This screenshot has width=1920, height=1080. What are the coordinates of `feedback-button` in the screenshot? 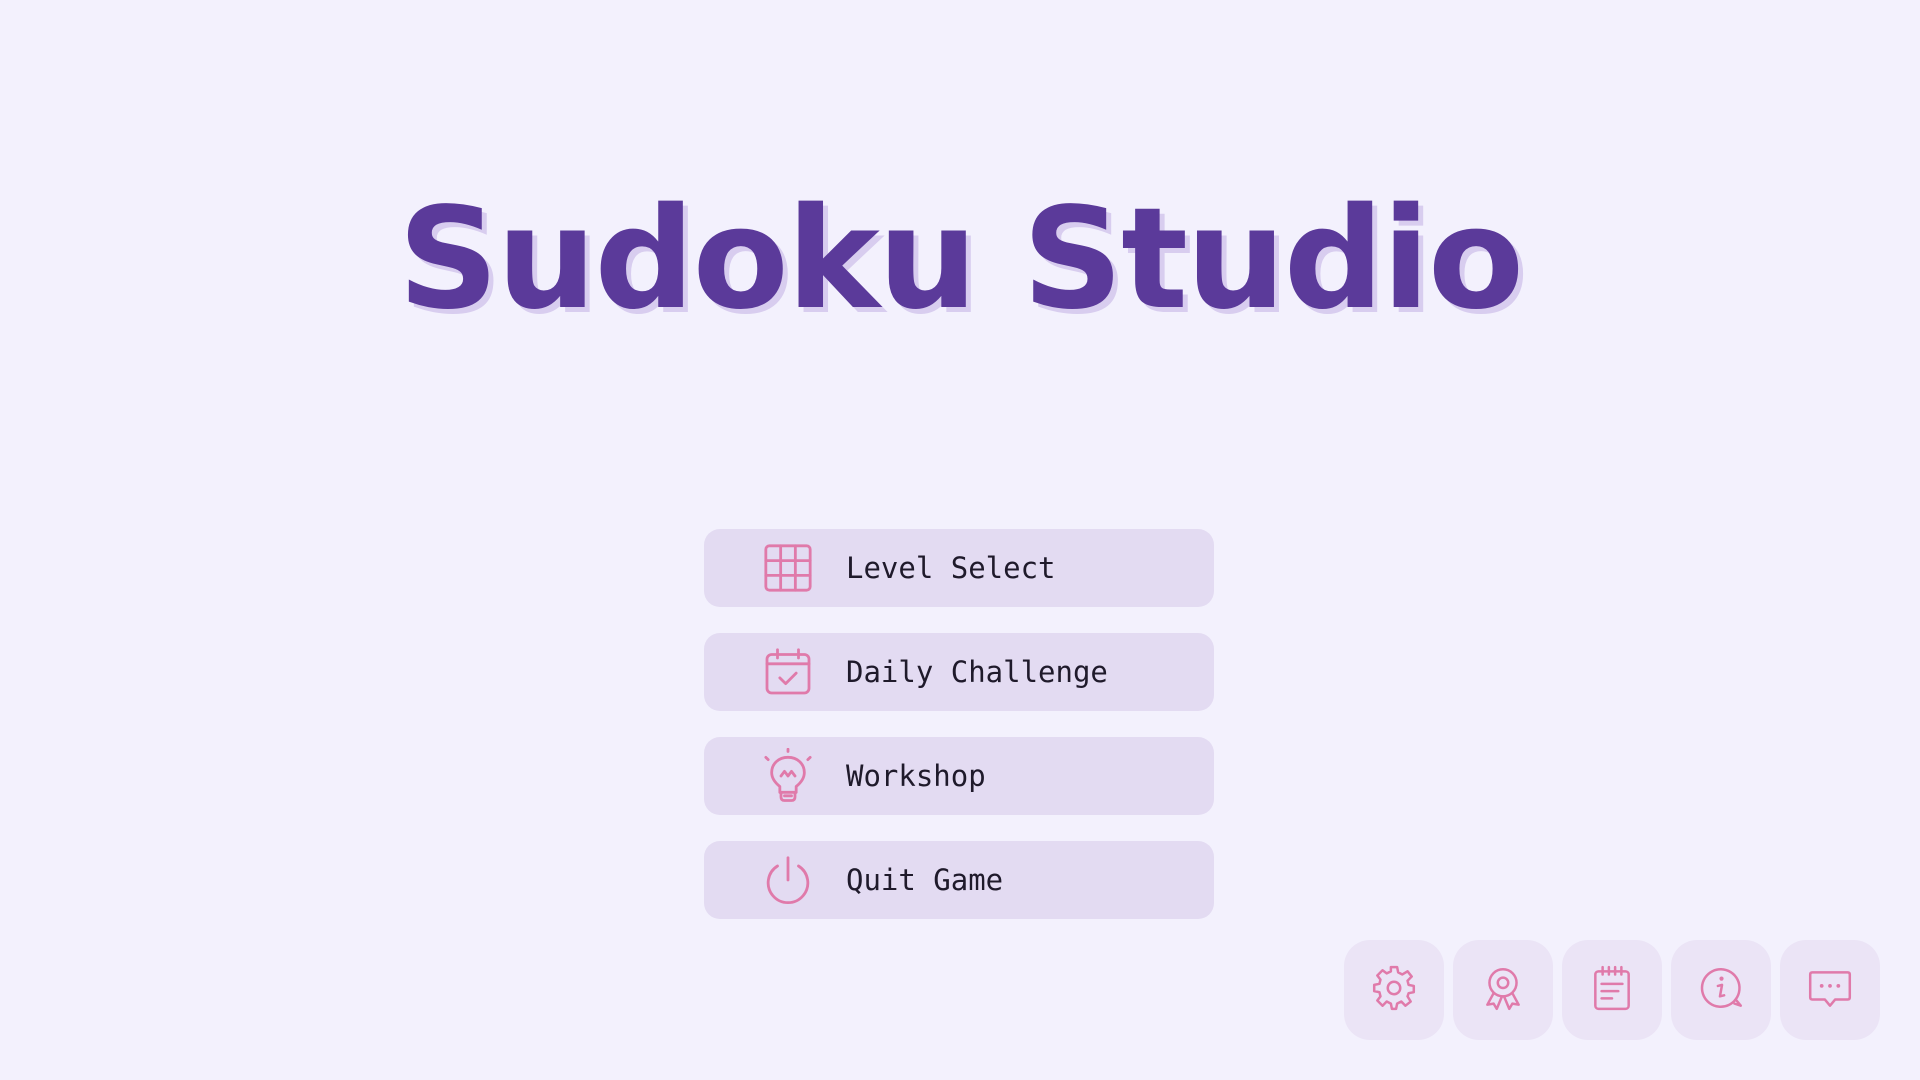 It's located at (1830, 990).